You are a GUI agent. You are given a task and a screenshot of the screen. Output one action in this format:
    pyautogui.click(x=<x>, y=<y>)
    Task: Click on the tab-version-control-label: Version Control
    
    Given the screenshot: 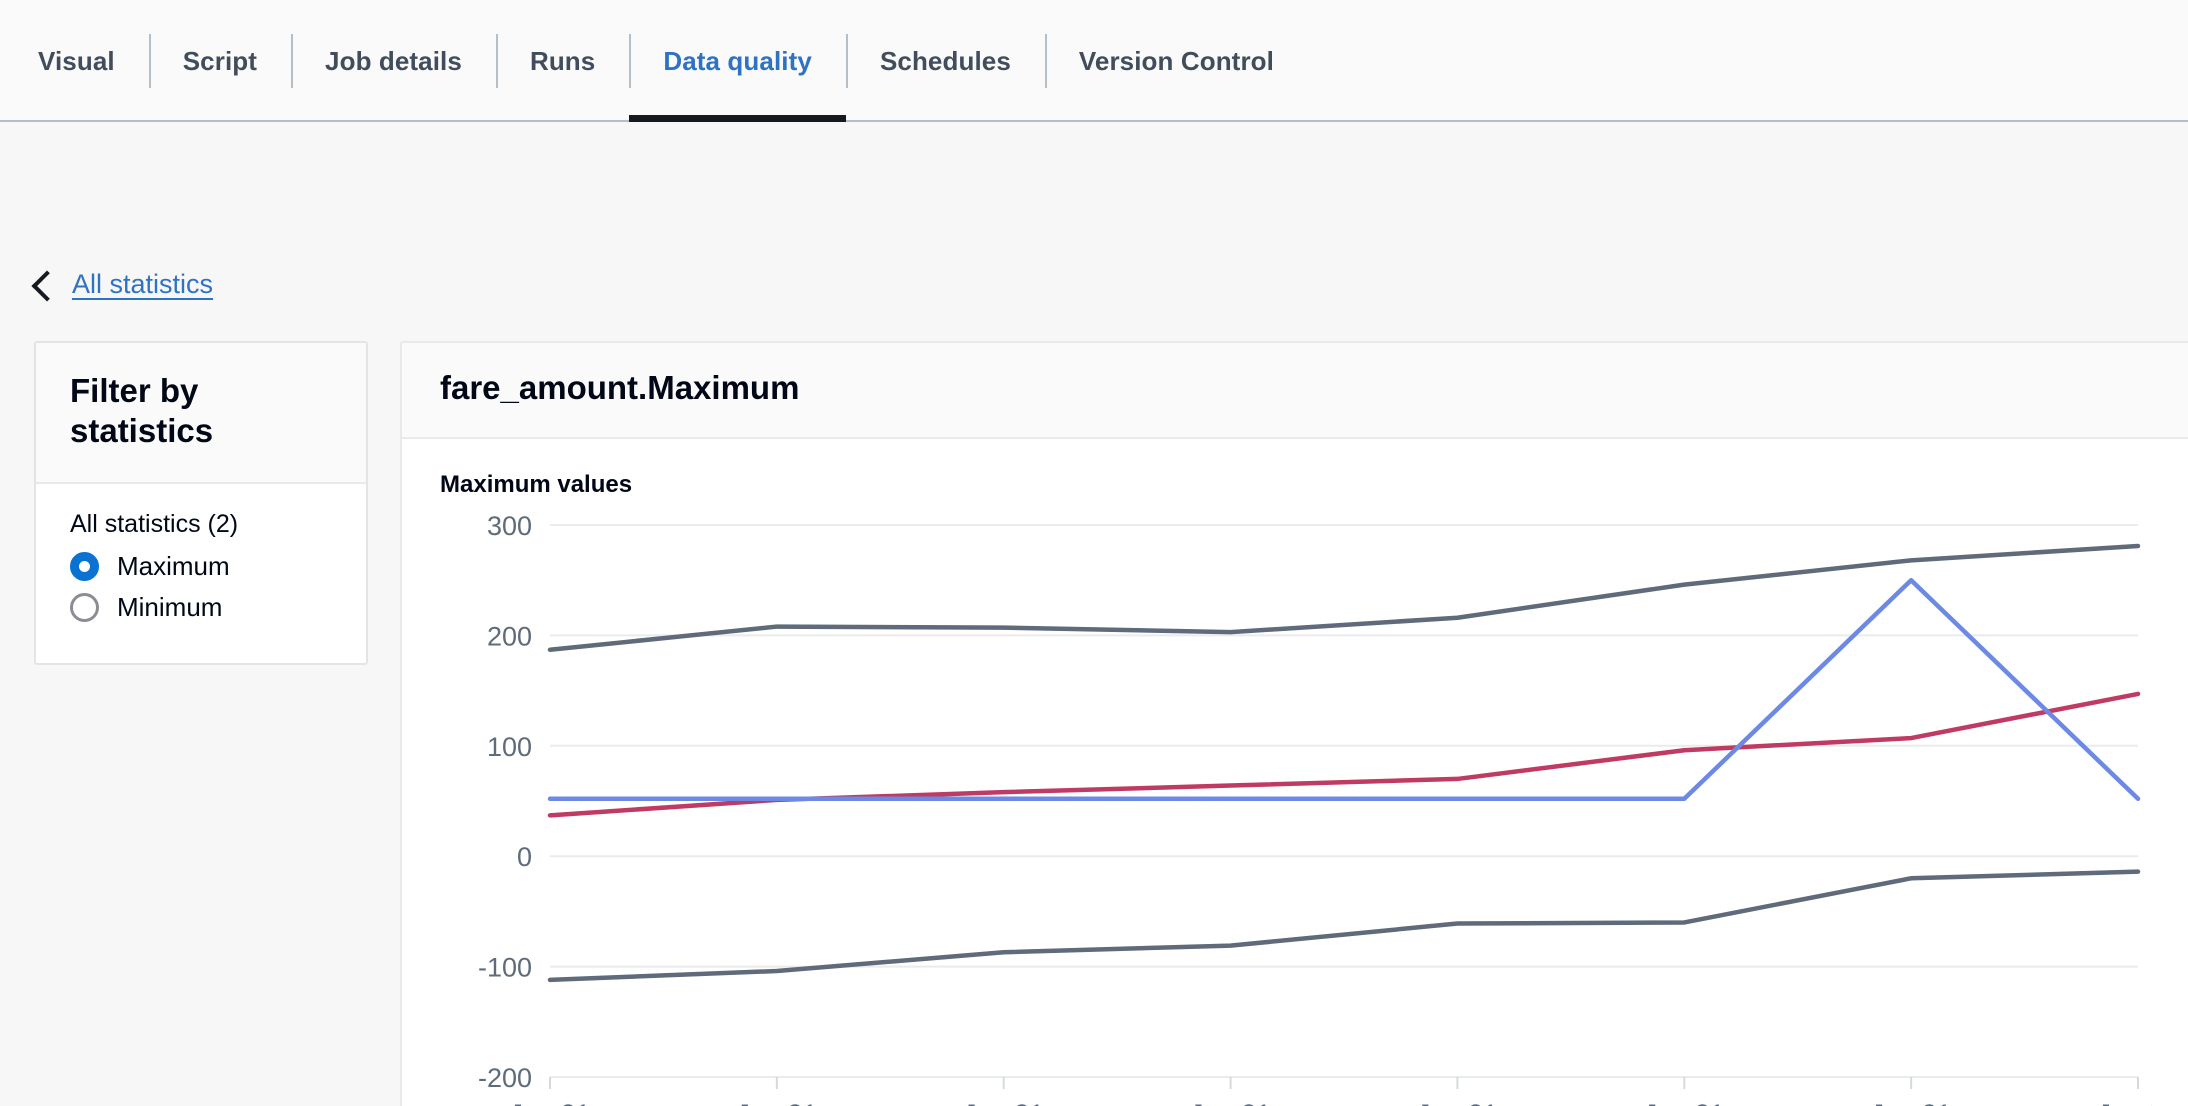 What is the action you would take?
    pyautogui.click(x=1176, y=60)
    